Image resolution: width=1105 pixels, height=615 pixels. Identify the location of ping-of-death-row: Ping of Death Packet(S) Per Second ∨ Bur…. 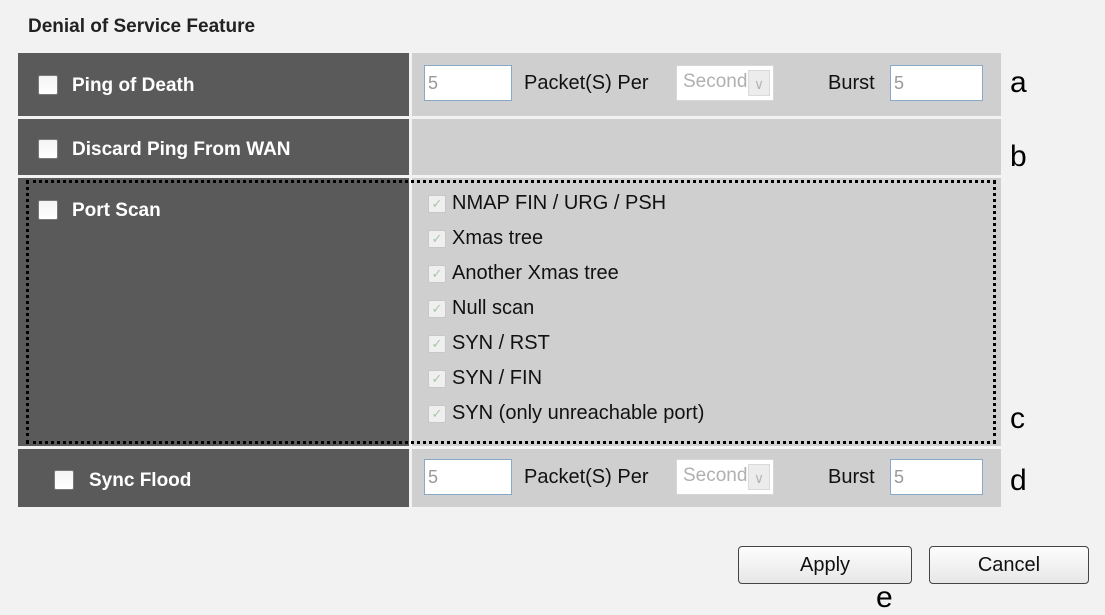
(509, 84).